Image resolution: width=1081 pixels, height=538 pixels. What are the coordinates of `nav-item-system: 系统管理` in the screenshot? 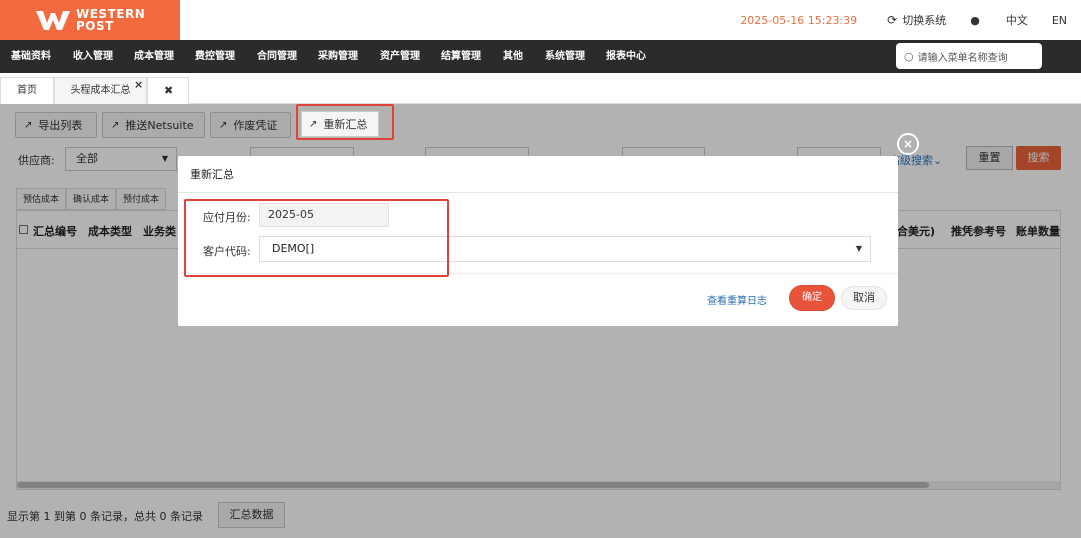 It's located at (565, 56).